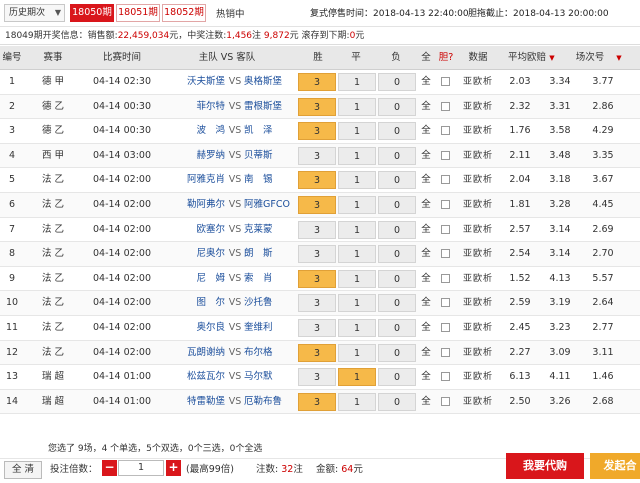  Describe the element at coordinates (270, 279) in the screenshot. I see `away-team: 索 肖` at that location.